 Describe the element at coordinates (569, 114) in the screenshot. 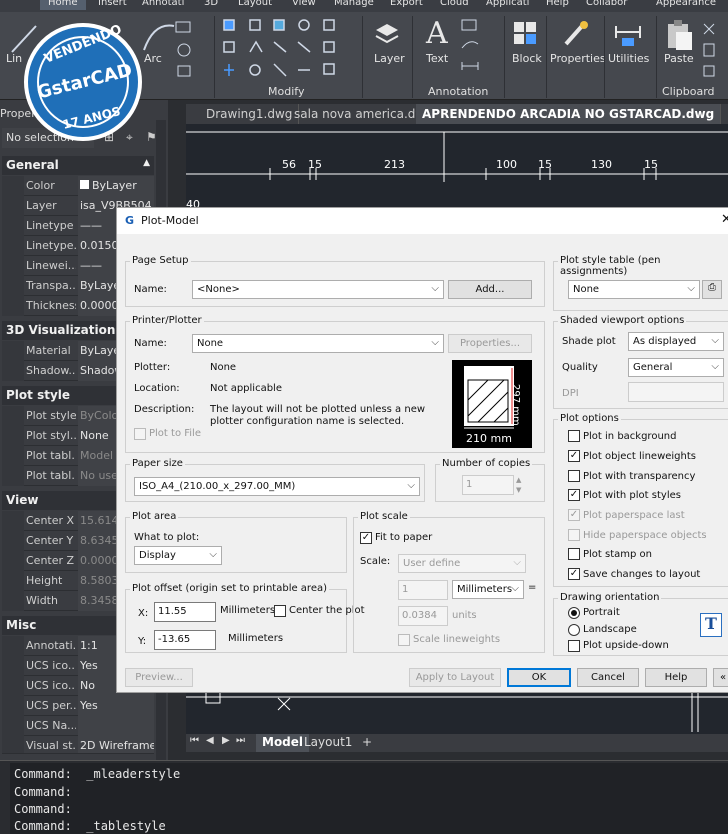

I see `tab-aprendendo-arcadia: APRENDENDO ARCADIA NO GSTARCAD.dwg` at that location.